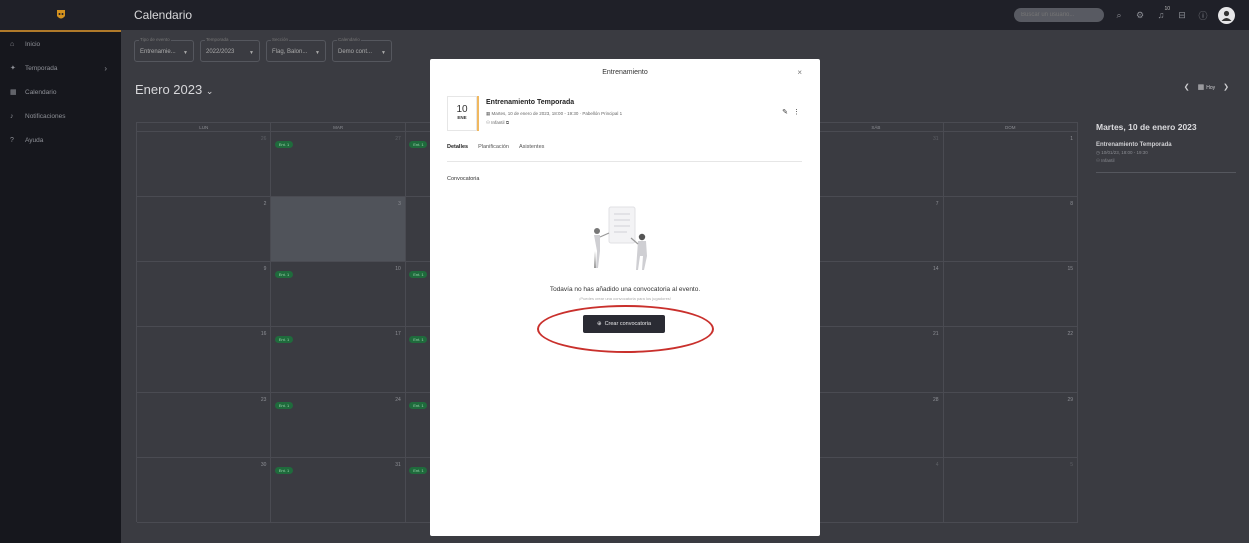 The image size is (1249, 543). I want to click on top-bar: Calendario ⌕ ⚙ ♫10 ⊟ ⓘ, so click(624, 15).